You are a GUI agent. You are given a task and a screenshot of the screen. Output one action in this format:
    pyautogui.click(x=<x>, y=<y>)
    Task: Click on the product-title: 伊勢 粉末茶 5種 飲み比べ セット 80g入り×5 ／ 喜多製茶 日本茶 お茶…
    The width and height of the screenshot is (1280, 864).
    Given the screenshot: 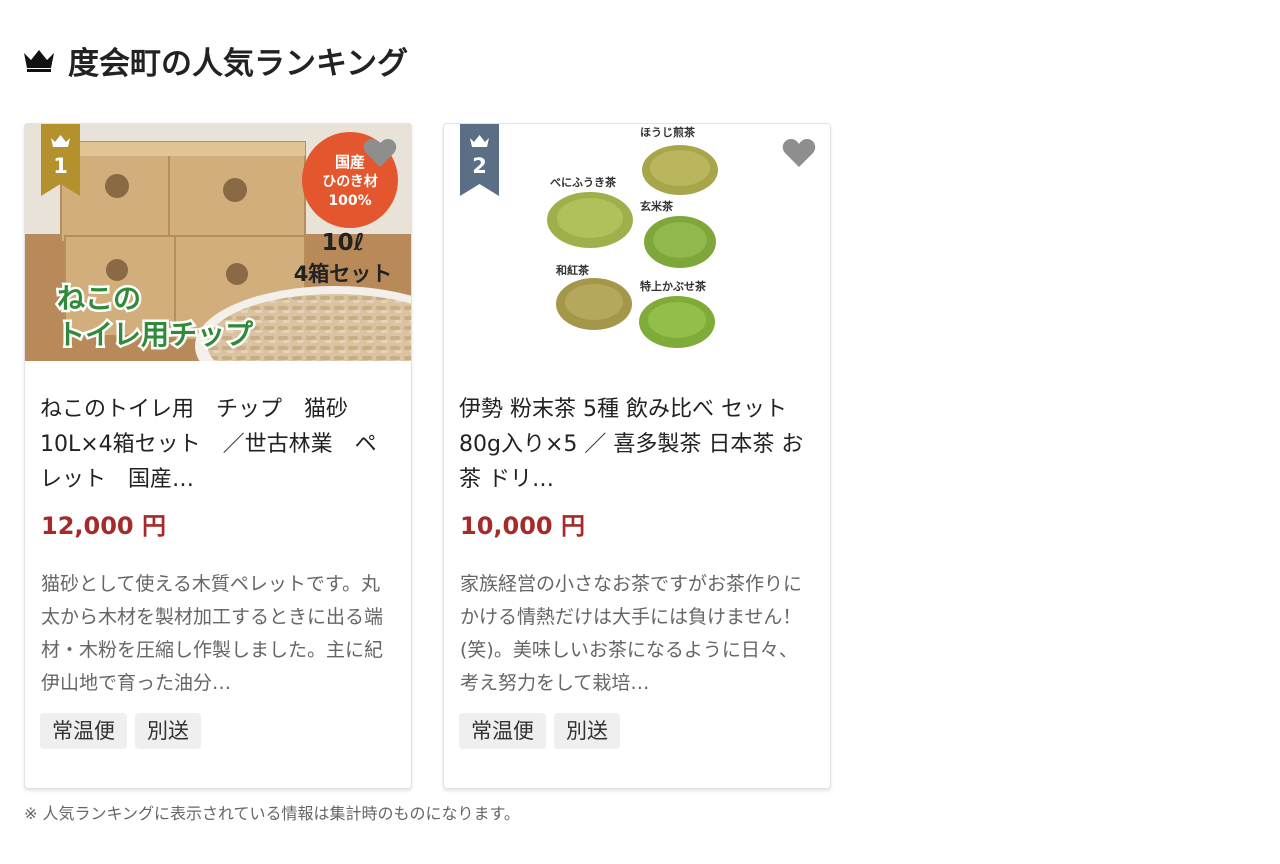 What is the action you would take?
    pyautogui.click(x=638, y=444)
    